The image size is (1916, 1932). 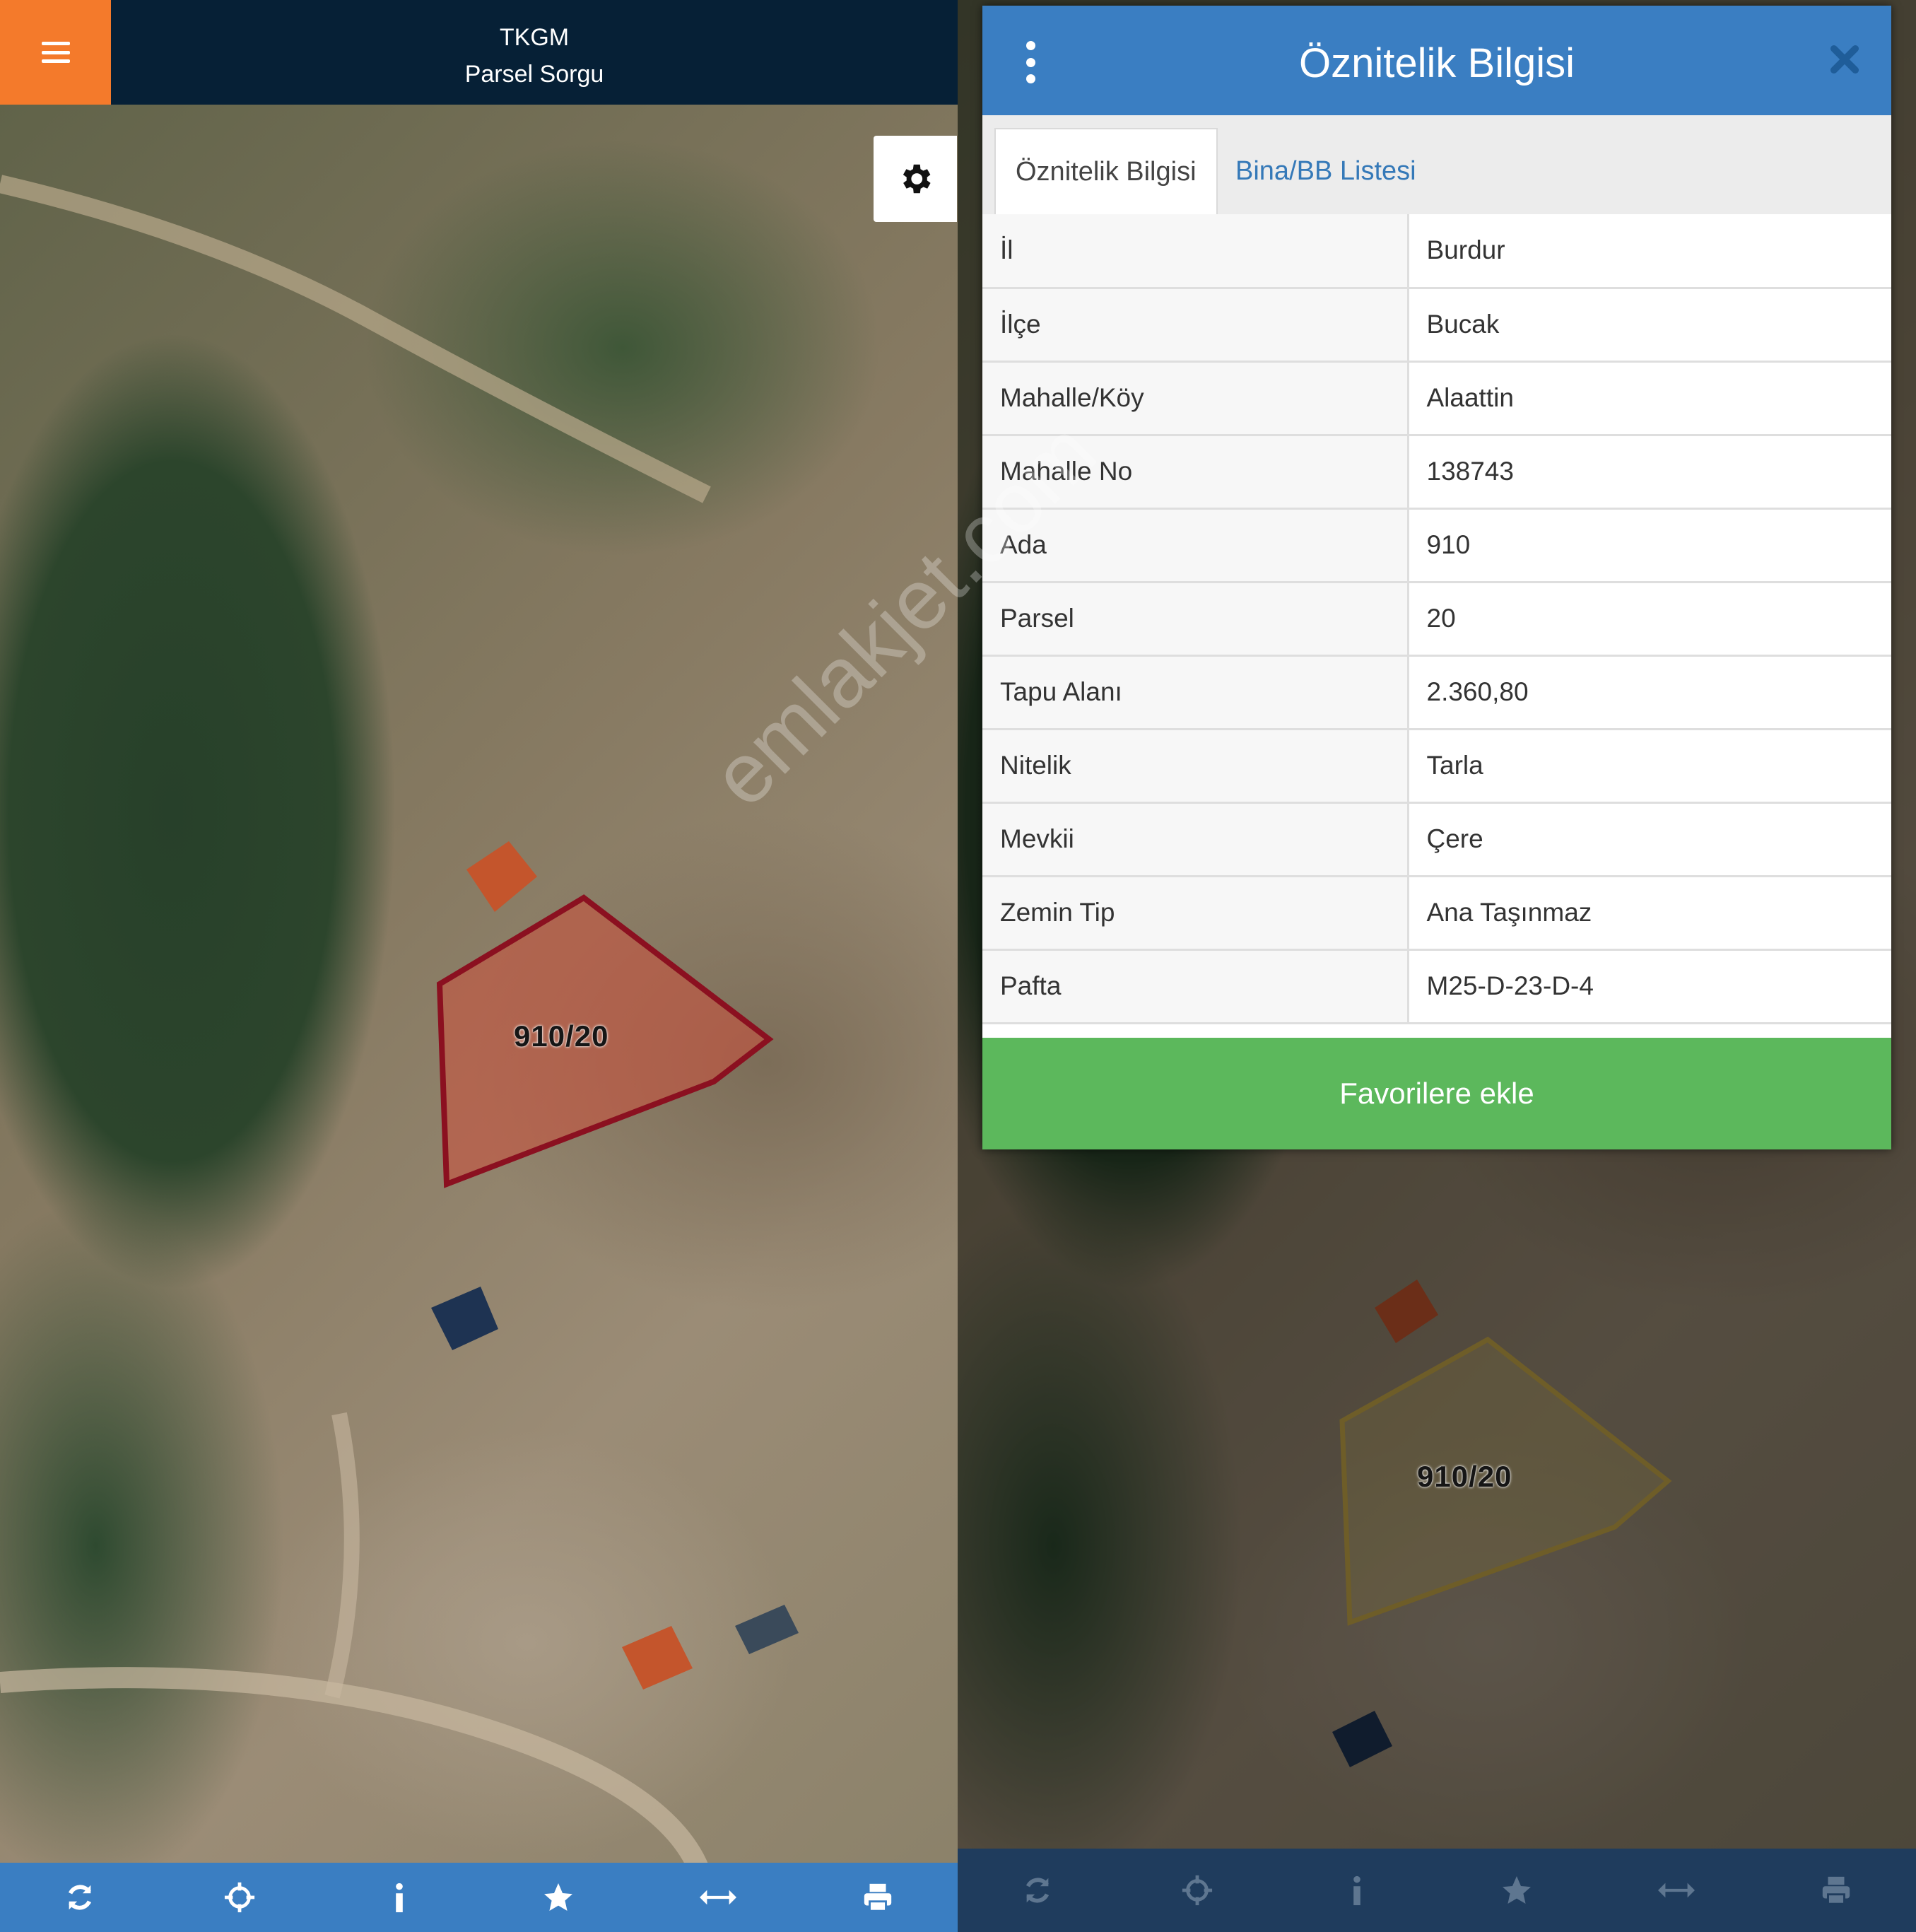 I want to click on table-row: Nitelik Tarla, so click(x=1436, y=767).